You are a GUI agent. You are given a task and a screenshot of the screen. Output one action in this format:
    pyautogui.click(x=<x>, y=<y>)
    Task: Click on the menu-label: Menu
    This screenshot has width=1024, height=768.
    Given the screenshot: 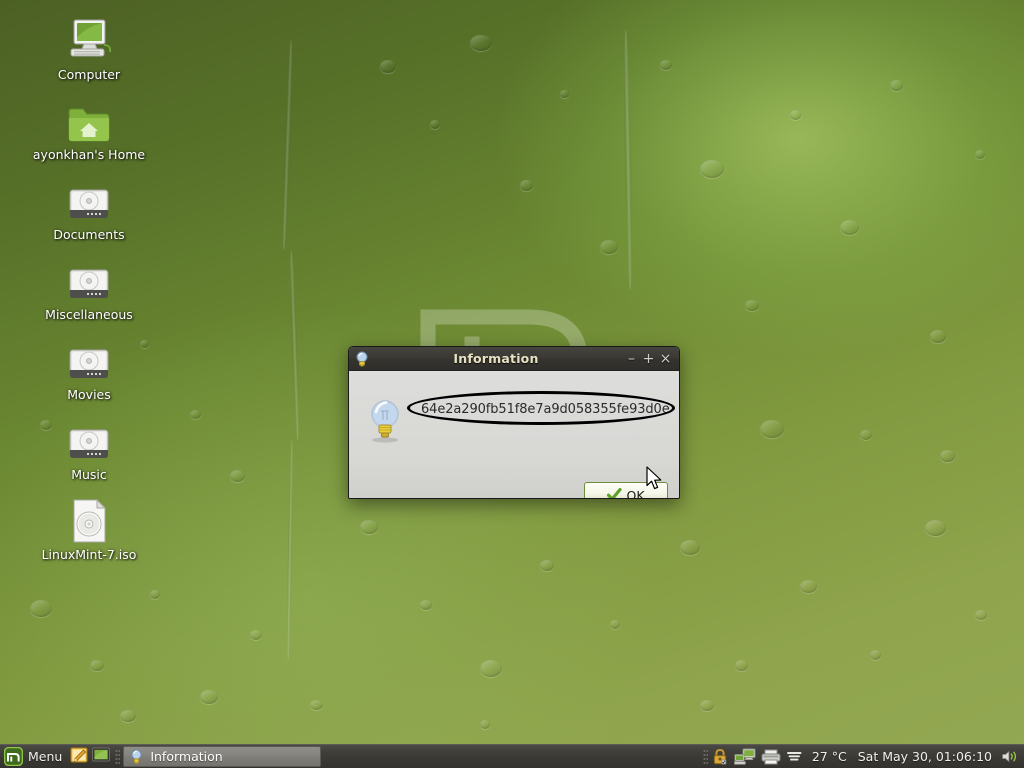 What is the action you would take?
    pyautogui.click(x=45, y=756)
    